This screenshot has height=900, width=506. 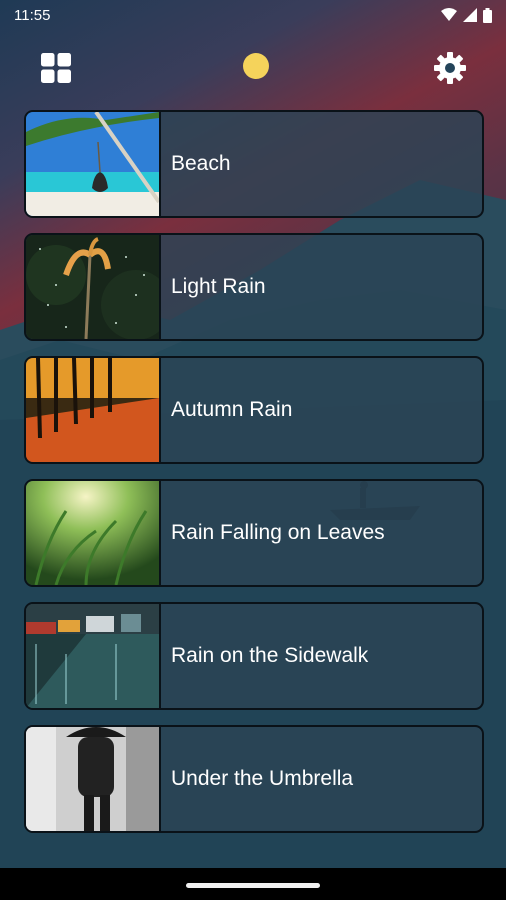 I want to click on status-icons, so click(x=466, y=15).